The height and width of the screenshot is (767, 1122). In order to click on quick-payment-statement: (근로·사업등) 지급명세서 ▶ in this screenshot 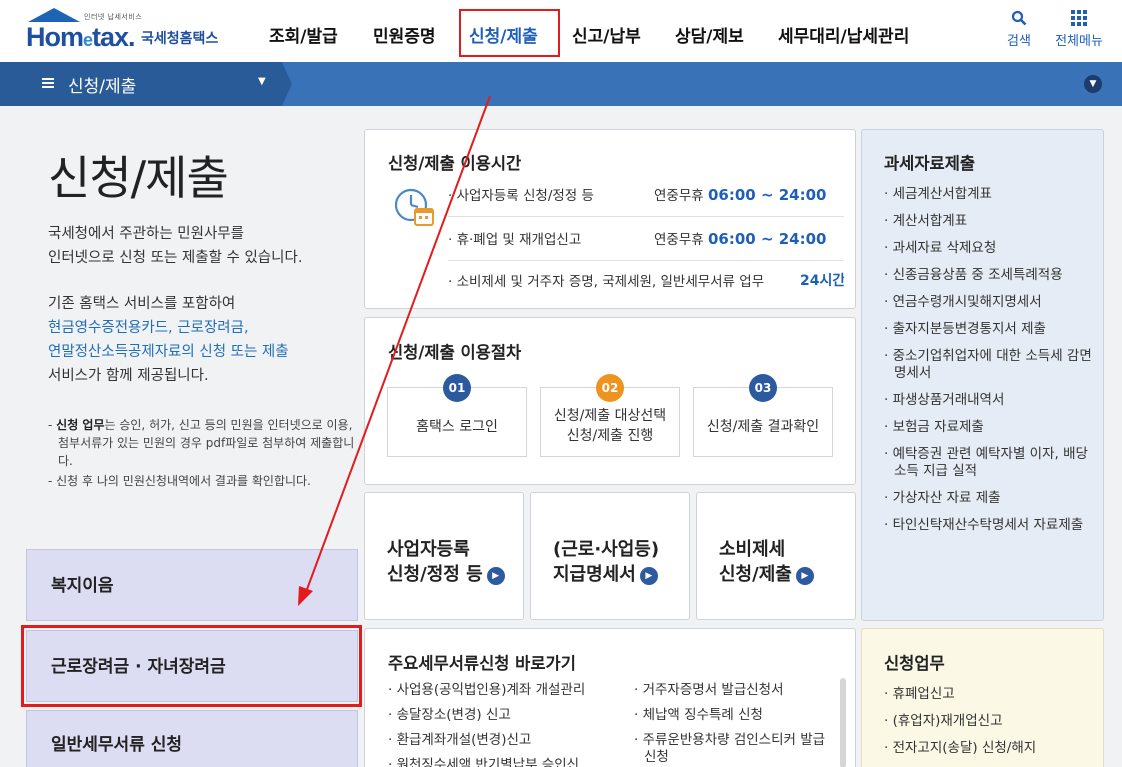, I will do `click(610, 556)`.